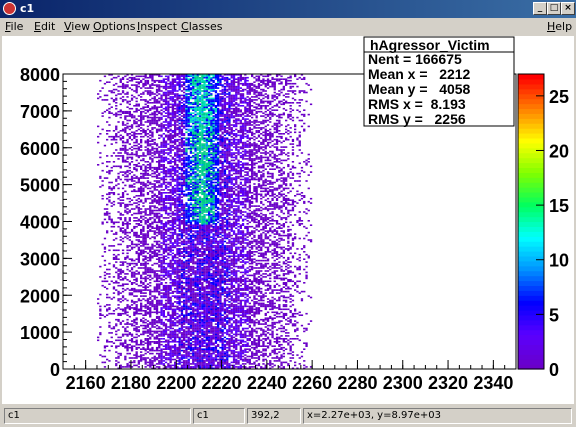  I want to click on minimize-button: _, so click(540, 8).